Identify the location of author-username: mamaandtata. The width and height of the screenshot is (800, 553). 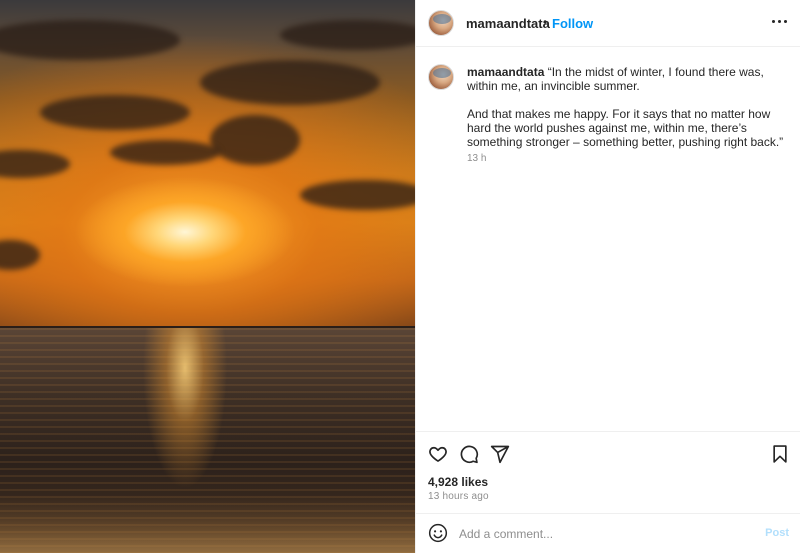
(508, 23).